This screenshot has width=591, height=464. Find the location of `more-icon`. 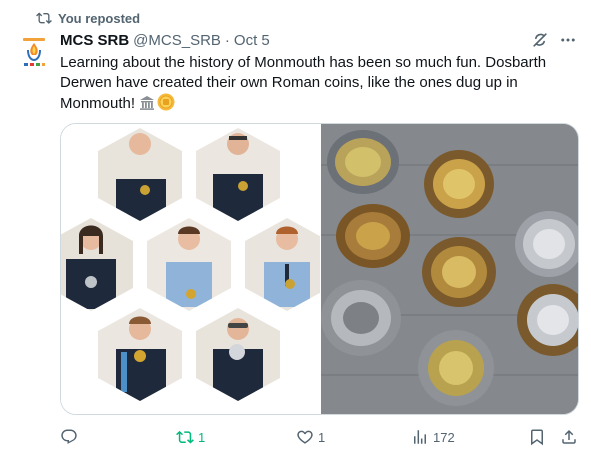

more-icon is located at coordinates (568, 40).